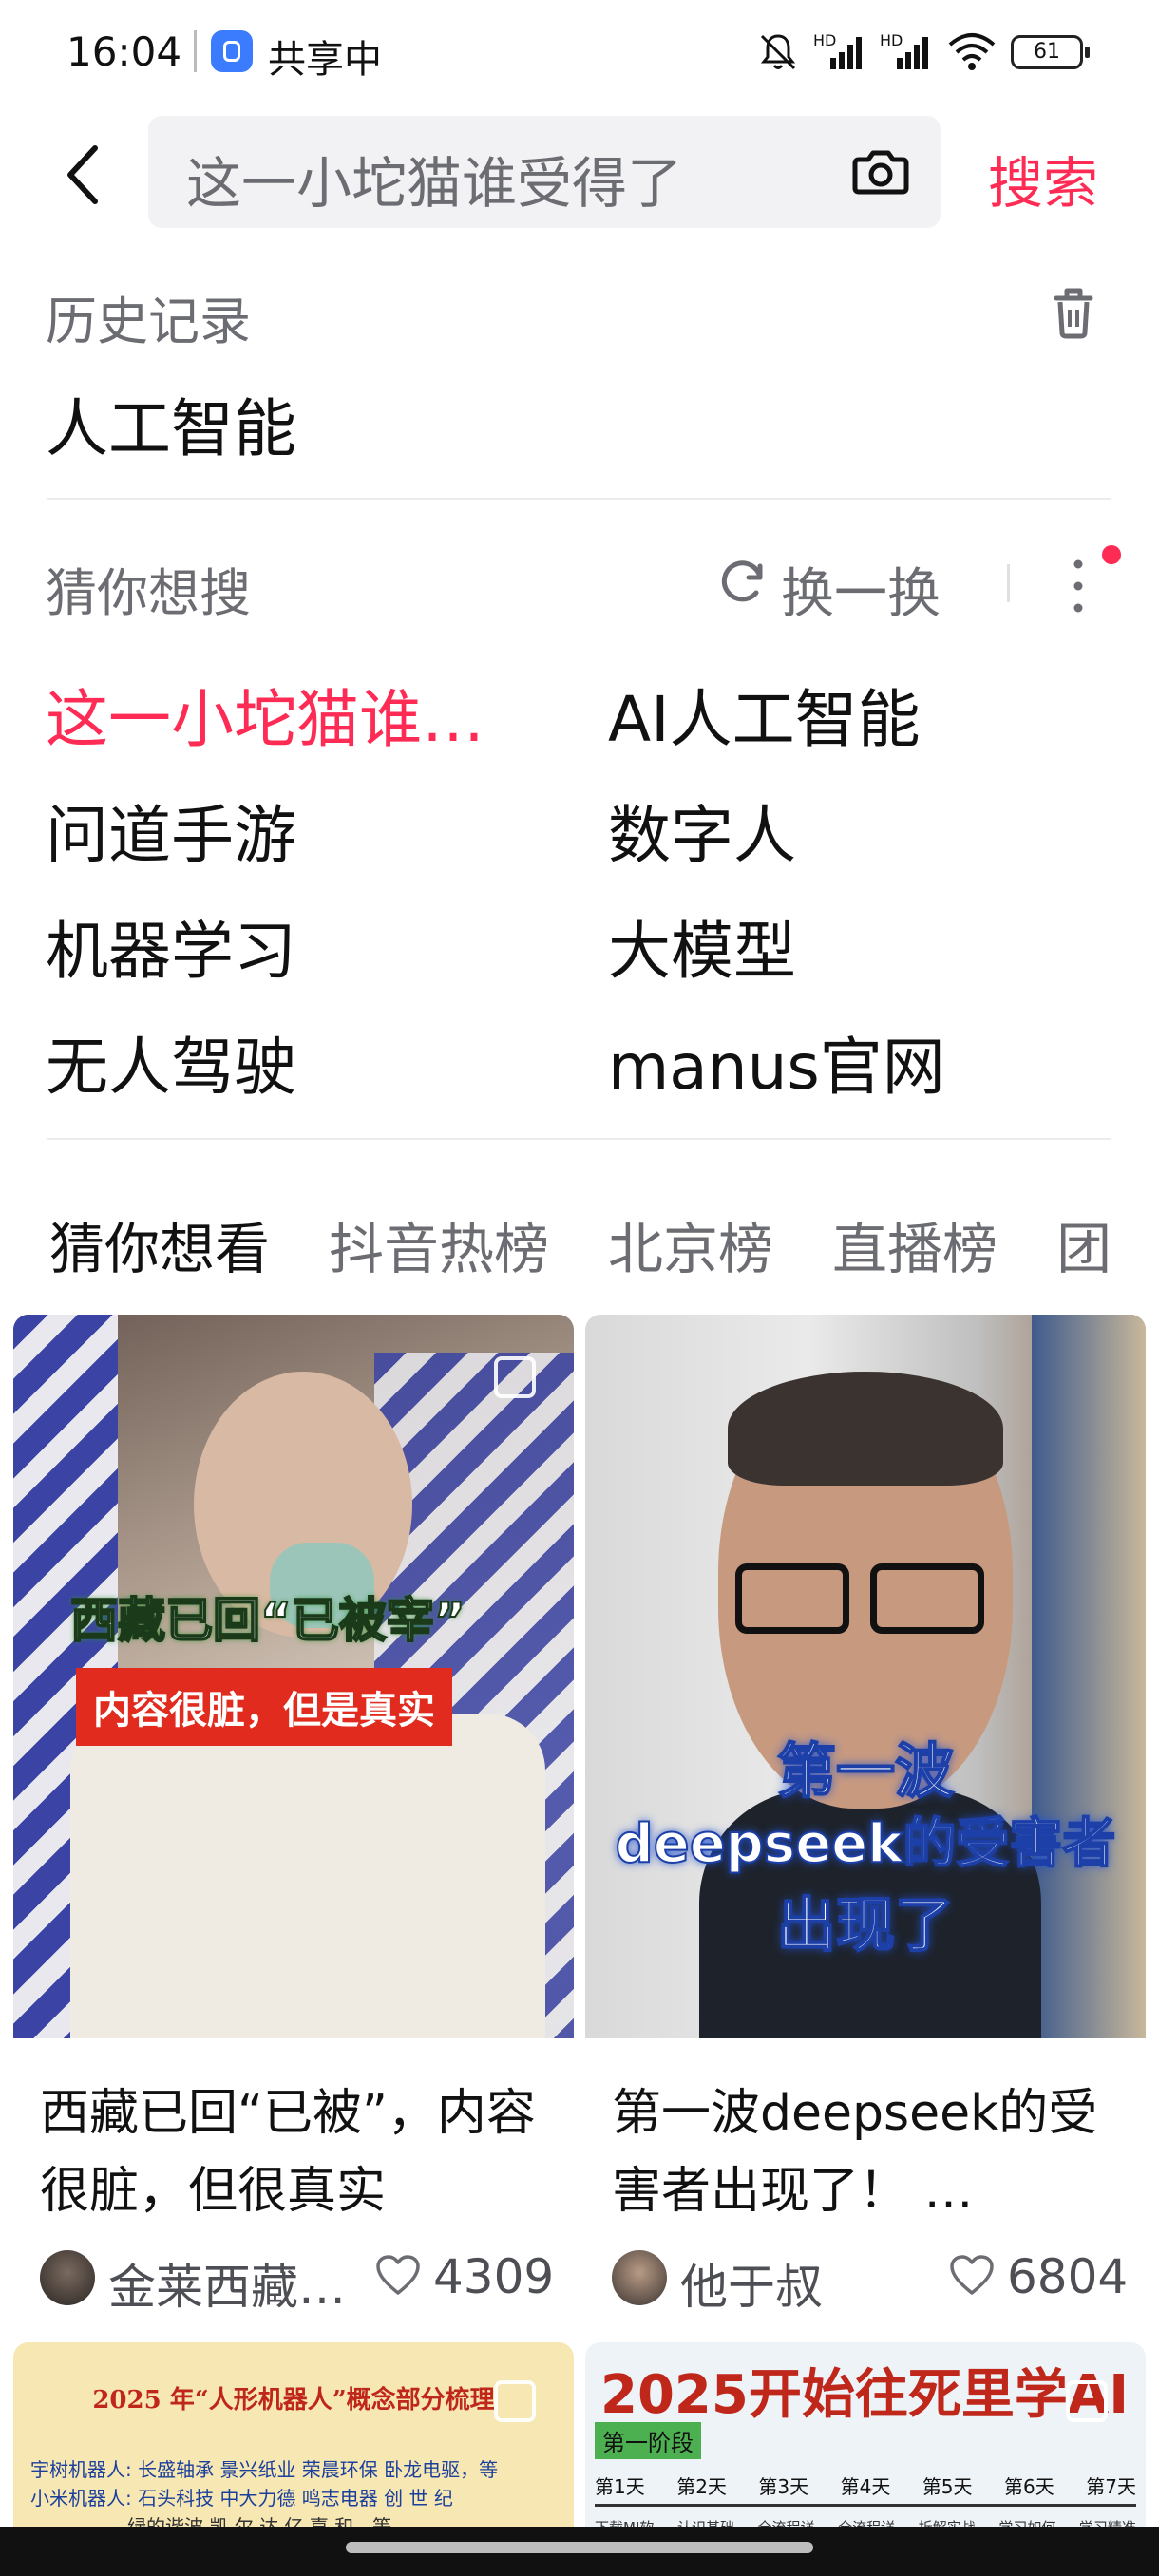  I want to click on history-title: 历史记录, so click(148, 321).